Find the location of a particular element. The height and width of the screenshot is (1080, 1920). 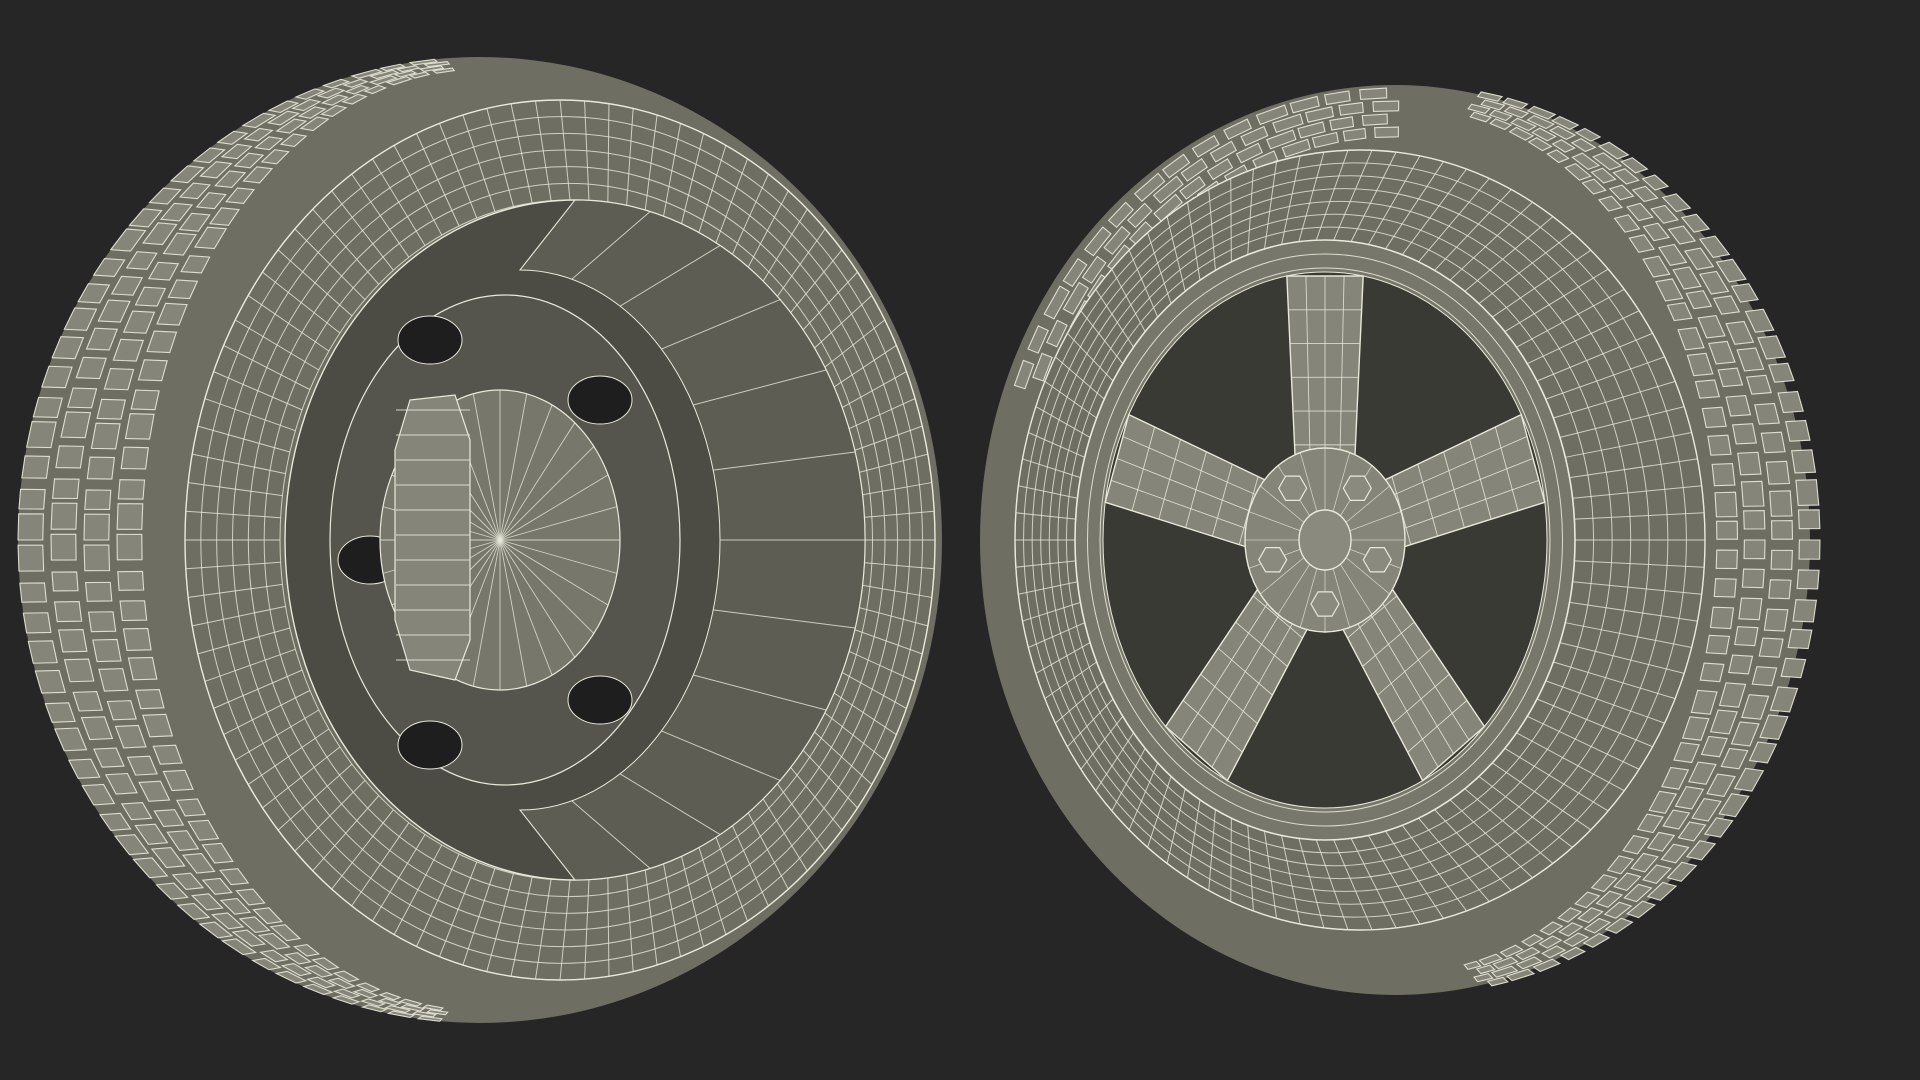

center-cap is located at coordinates (1325, 540).